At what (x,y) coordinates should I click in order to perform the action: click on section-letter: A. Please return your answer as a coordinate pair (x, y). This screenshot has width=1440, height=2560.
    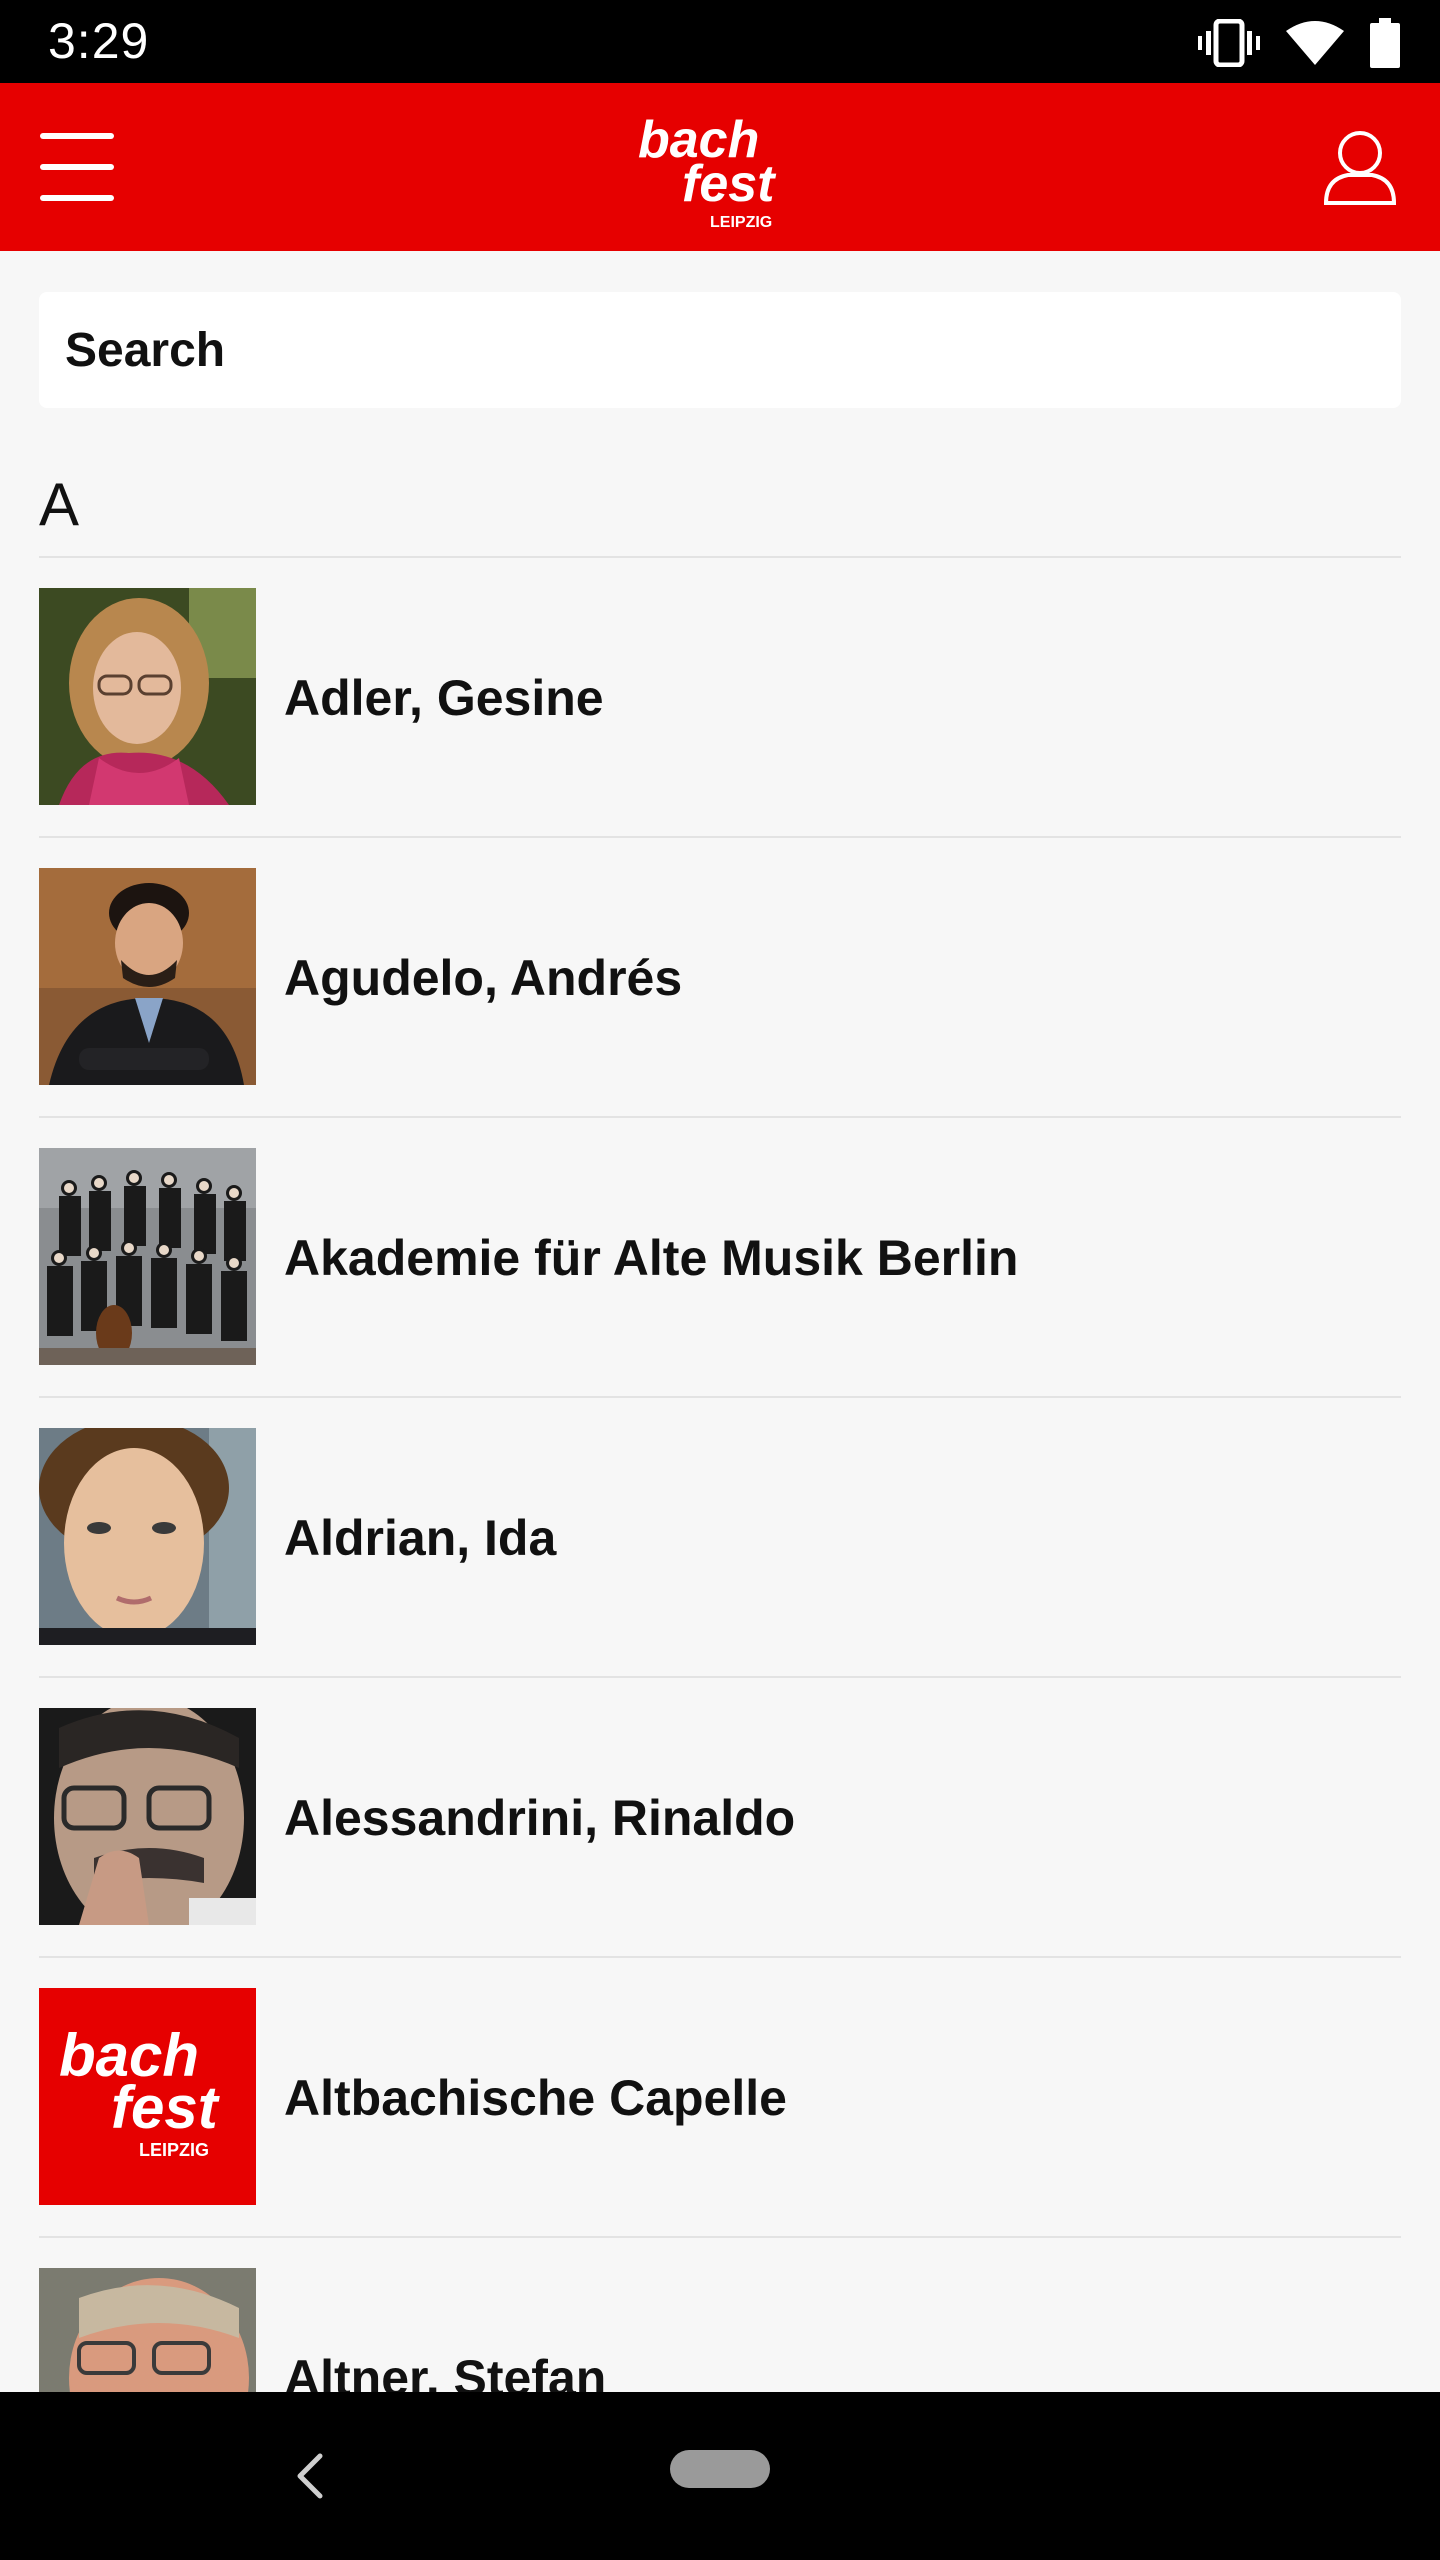
    Looking at the image, I should click on (59, 504).